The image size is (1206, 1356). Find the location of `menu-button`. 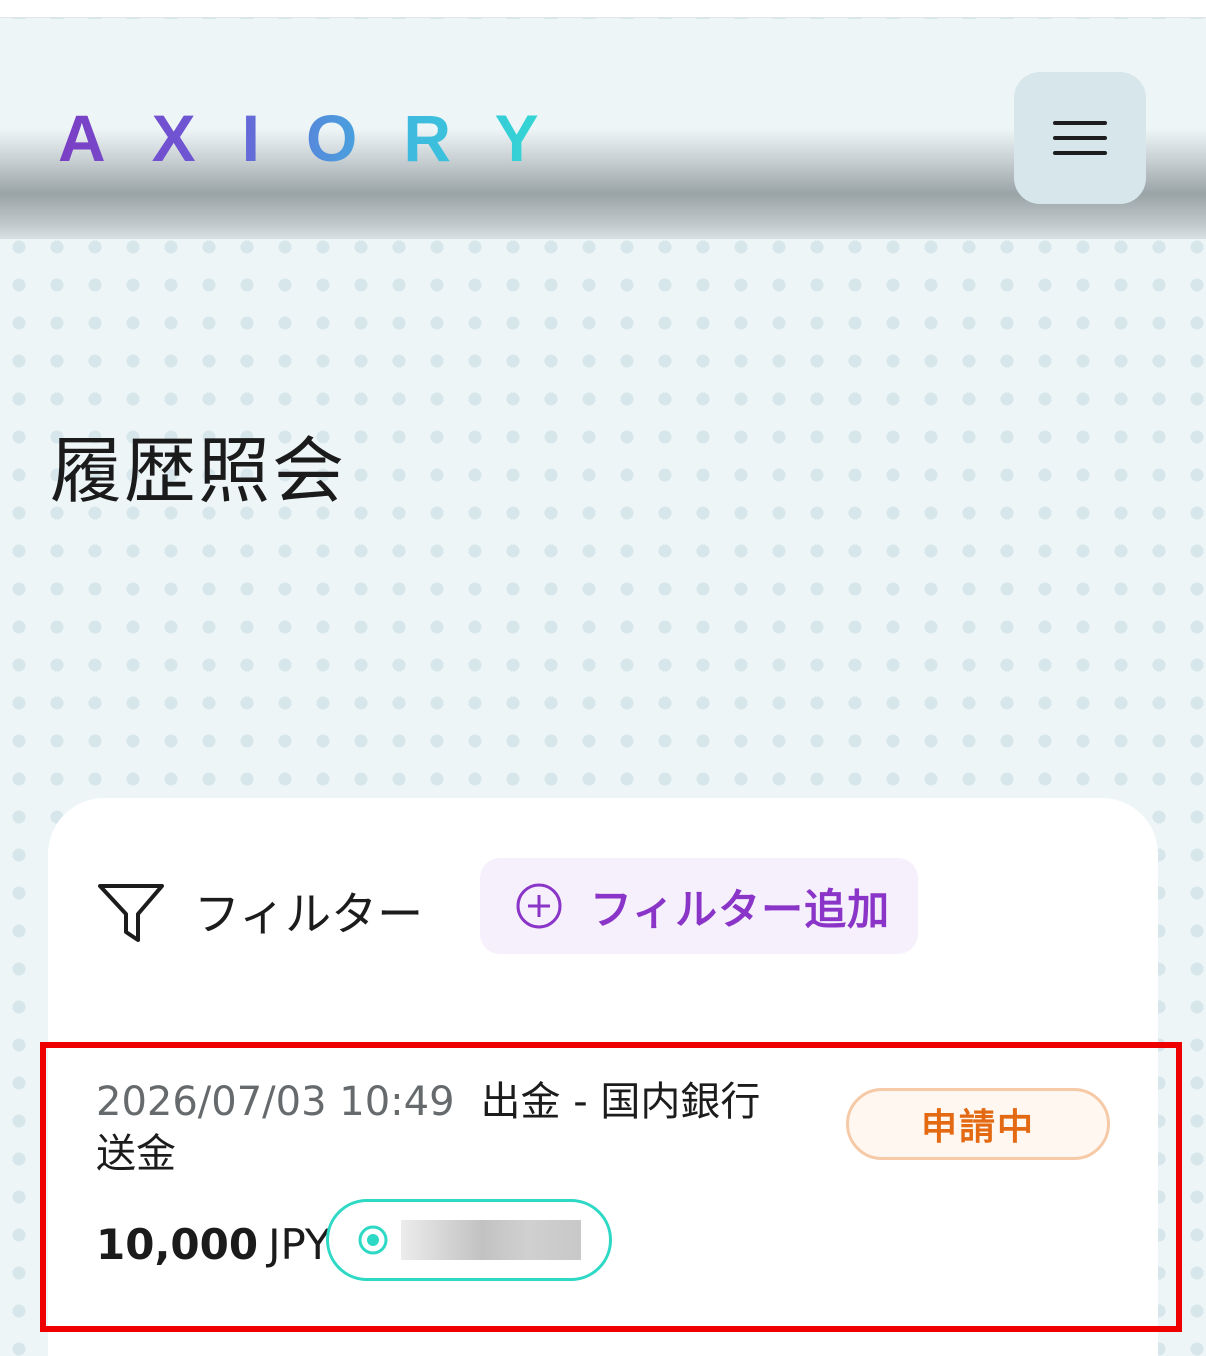

menu-button is located at coordinates (1080, 138).